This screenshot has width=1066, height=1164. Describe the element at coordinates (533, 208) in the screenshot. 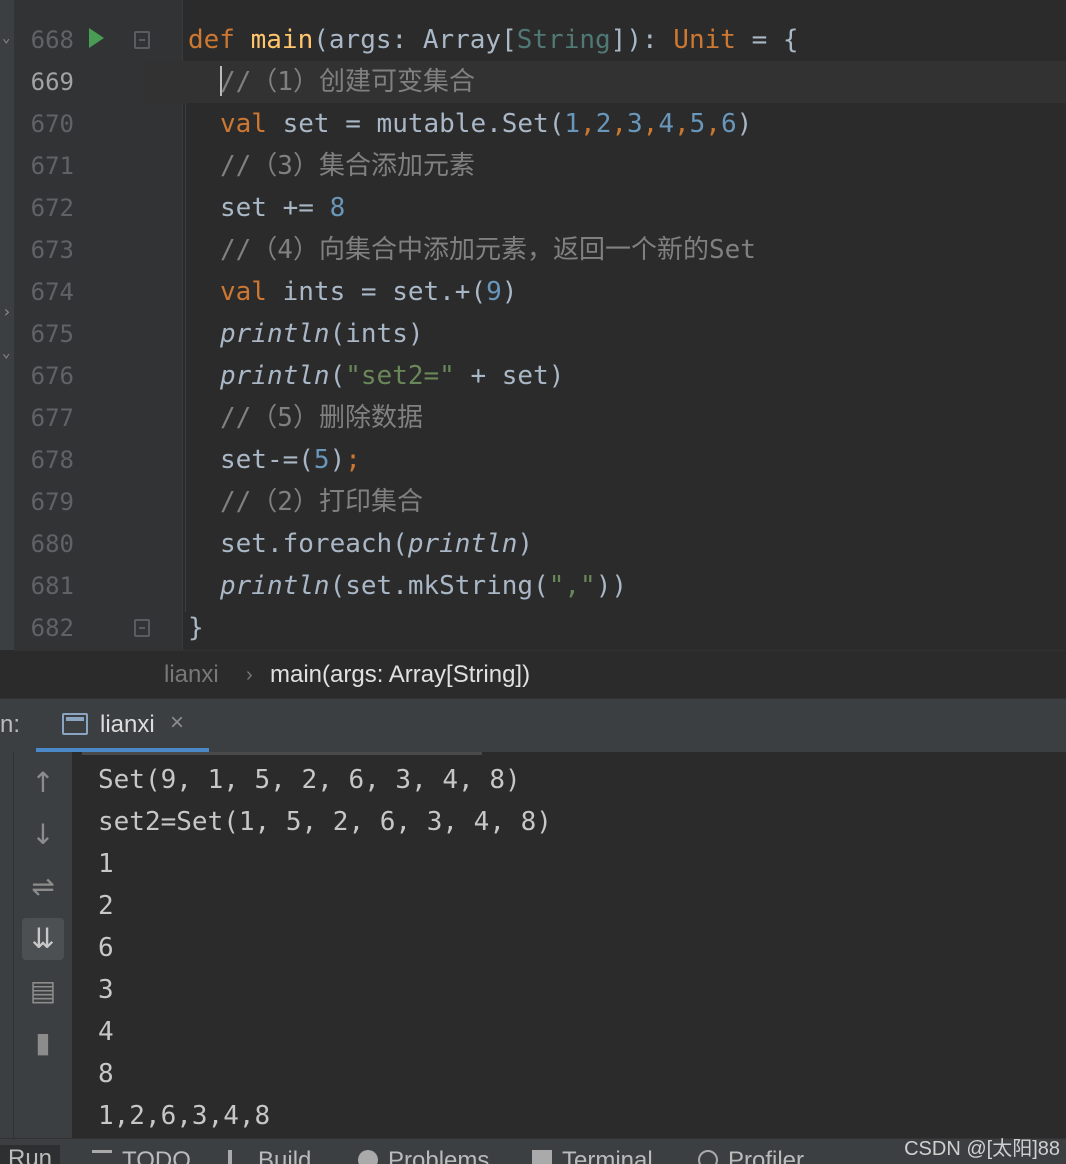

I see `code-line: 672 set += 8` at that location.